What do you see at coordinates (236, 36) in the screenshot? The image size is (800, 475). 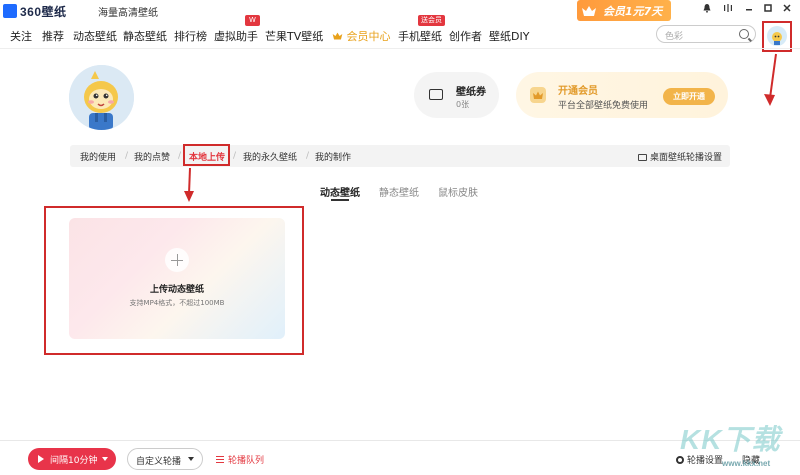 I see `nav-item-virtual-assistant: 虚拟助手` at bounding box center [236, 36].